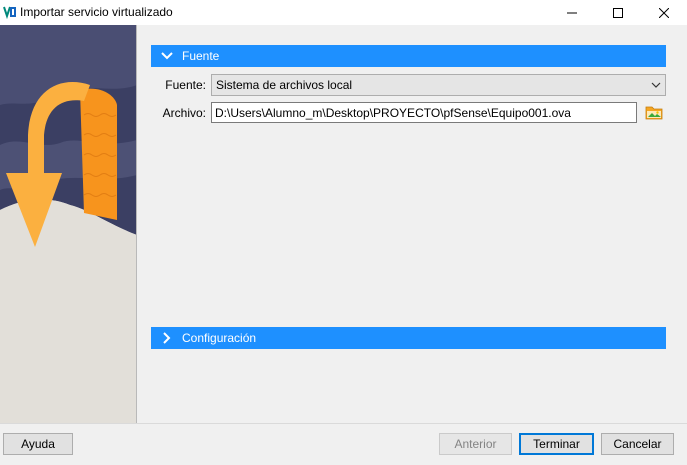 This screenshot has width=687, height=465. What do you see at coordinates (654, 112) in the screenshot?
I see `browse-folder-icon` at bounding box center [654, 112].